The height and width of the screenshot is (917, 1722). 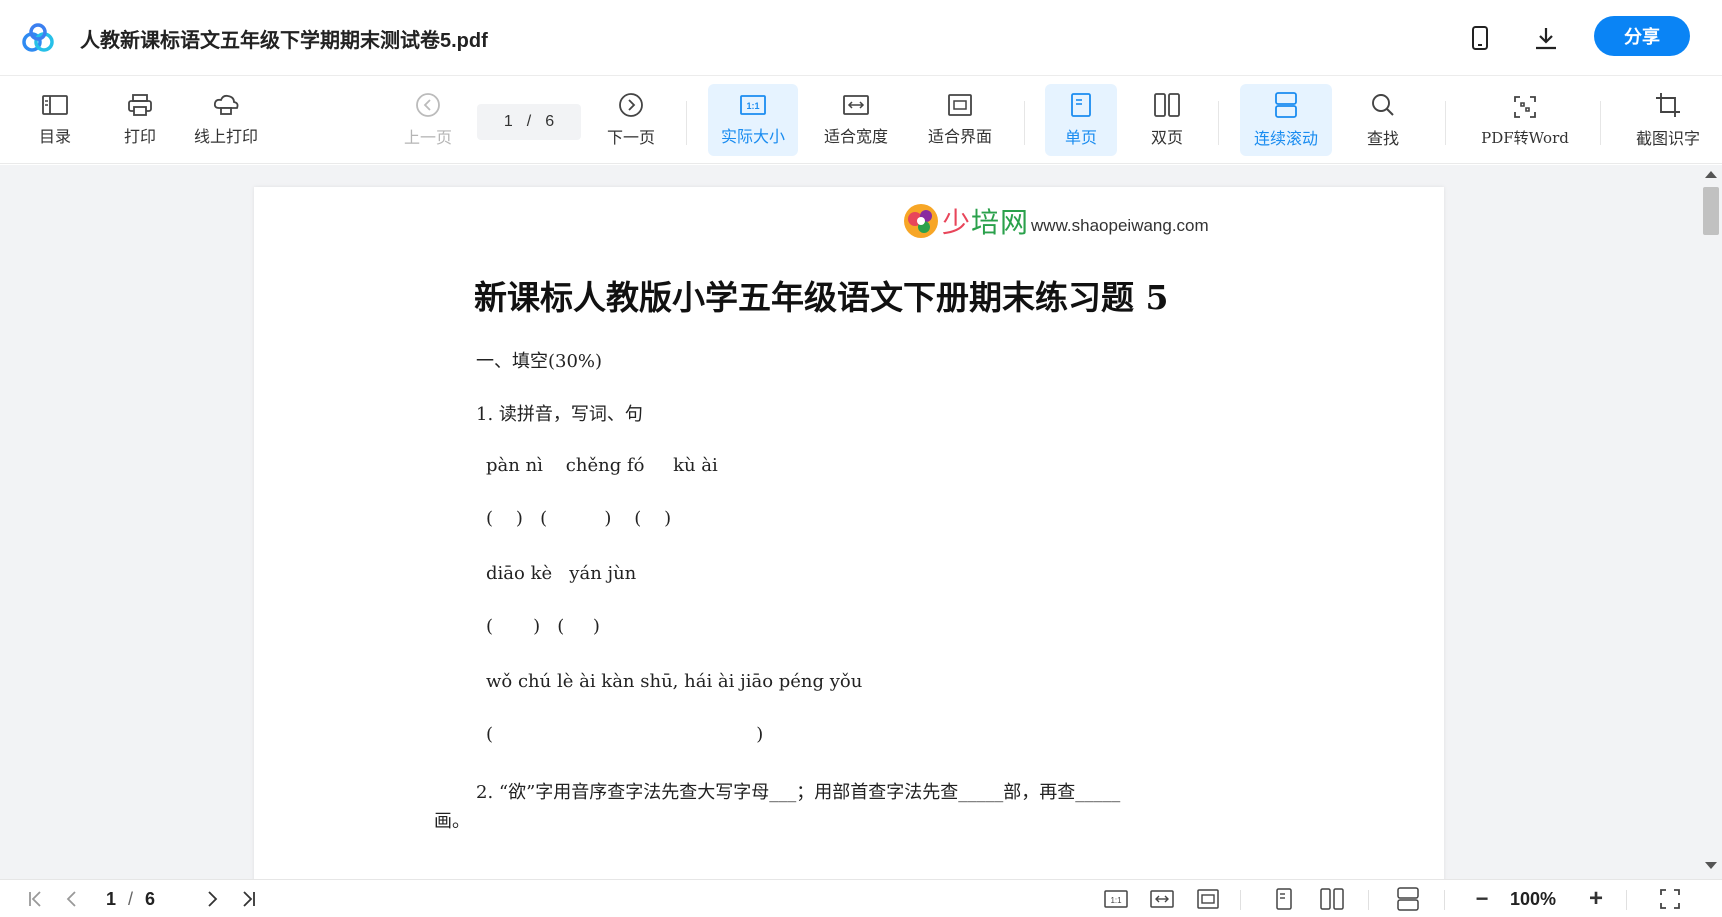 I want to click on actual-size-icon-text: 1:1, so click(x=752, y=106).